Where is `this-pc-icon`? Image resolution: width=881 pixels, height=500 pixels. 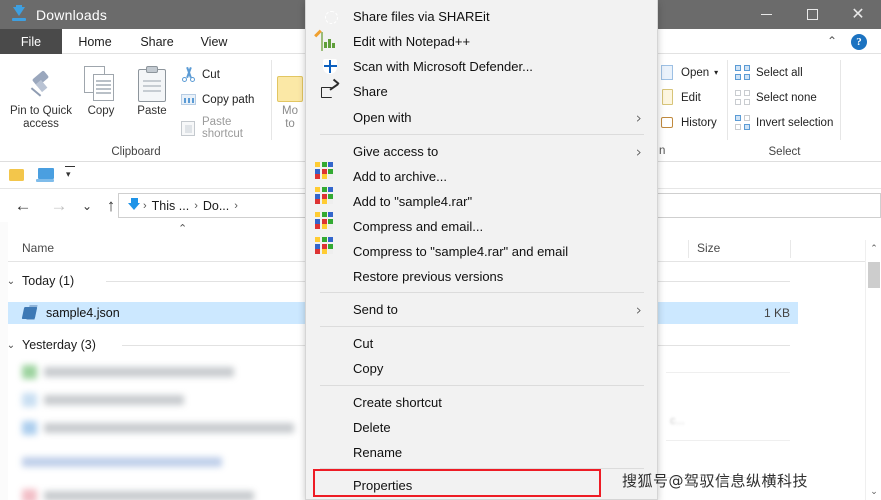 this-pc-icon is located at coordinates (45, 175).